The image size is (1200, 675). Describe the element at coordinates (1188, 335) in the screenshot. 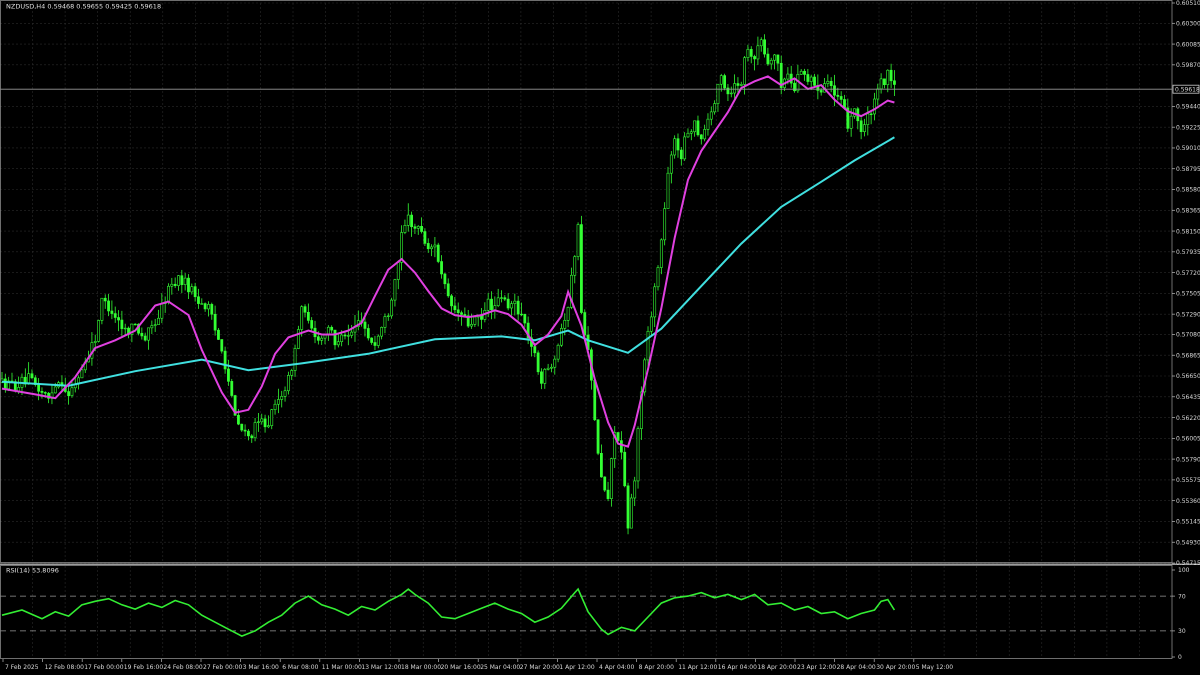

I see `price-tick-label: 0.57080` at that location.